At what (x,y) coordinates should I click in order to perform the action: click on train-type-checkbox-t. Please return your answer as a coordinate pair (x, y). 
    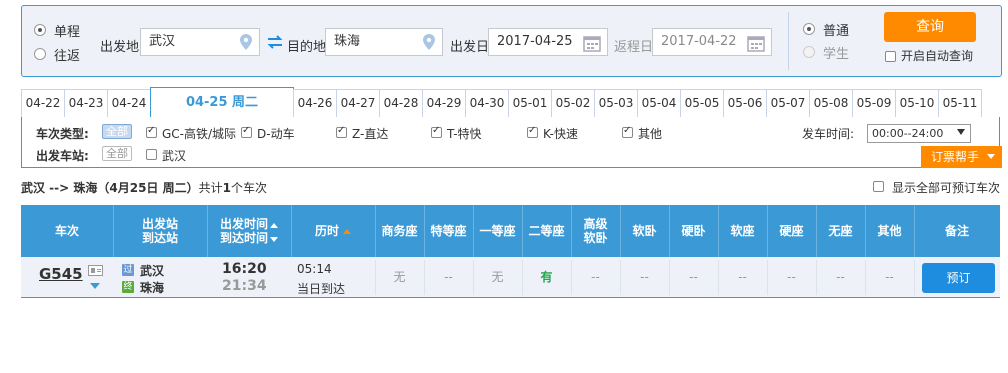
    Looking at the image, I should click on (436, 131).